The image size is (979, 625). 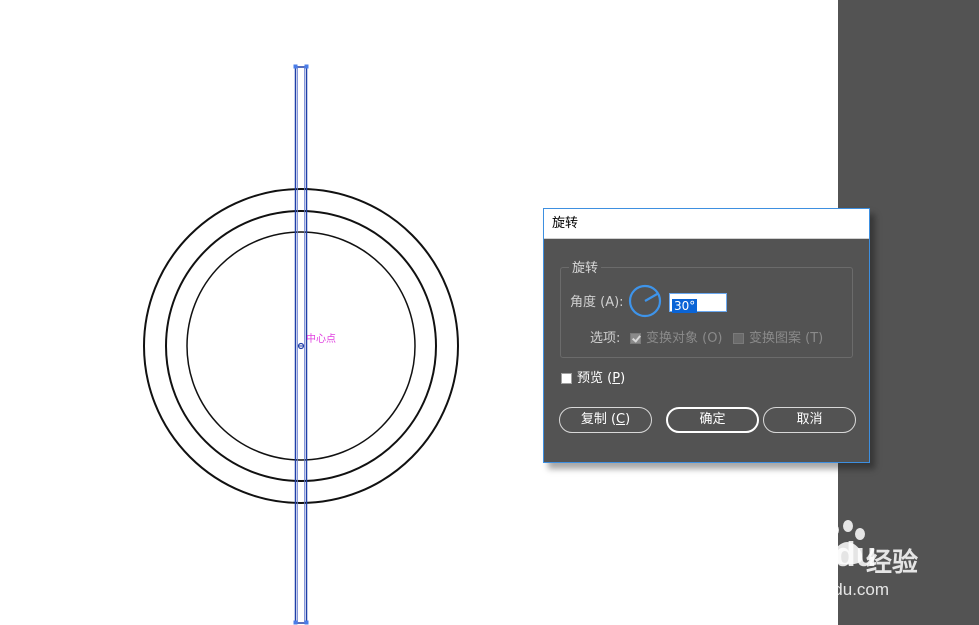 I want to click on anchor-handle-bottom-right, so click(x=306, y=622).